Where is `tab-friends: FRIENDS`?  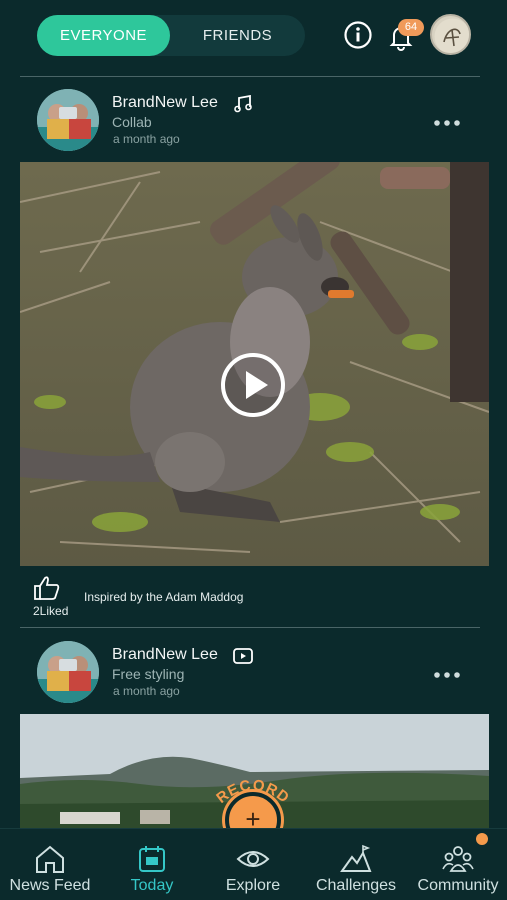 tab-friends: FRIENDS is located at coordinates (237, 35).